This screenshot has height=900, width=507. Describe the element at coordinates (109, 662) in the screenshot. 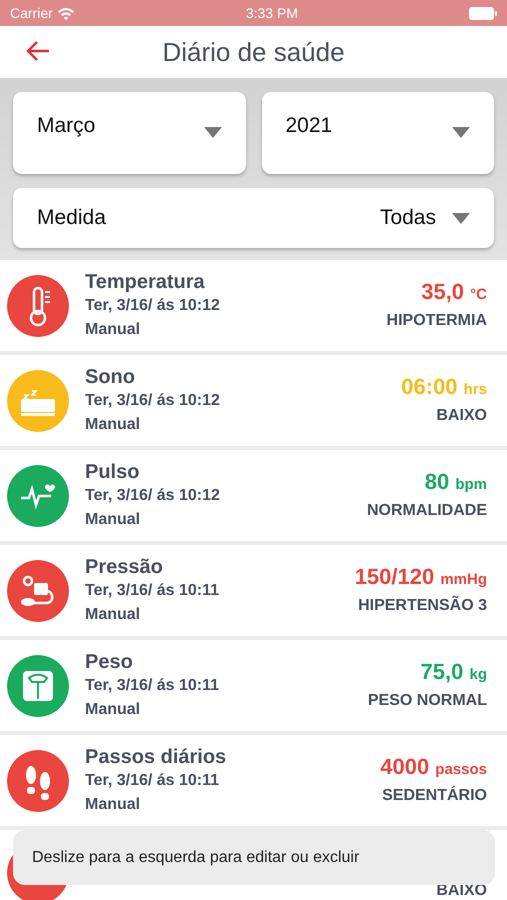

I see `entry-title: Peso` at that location.